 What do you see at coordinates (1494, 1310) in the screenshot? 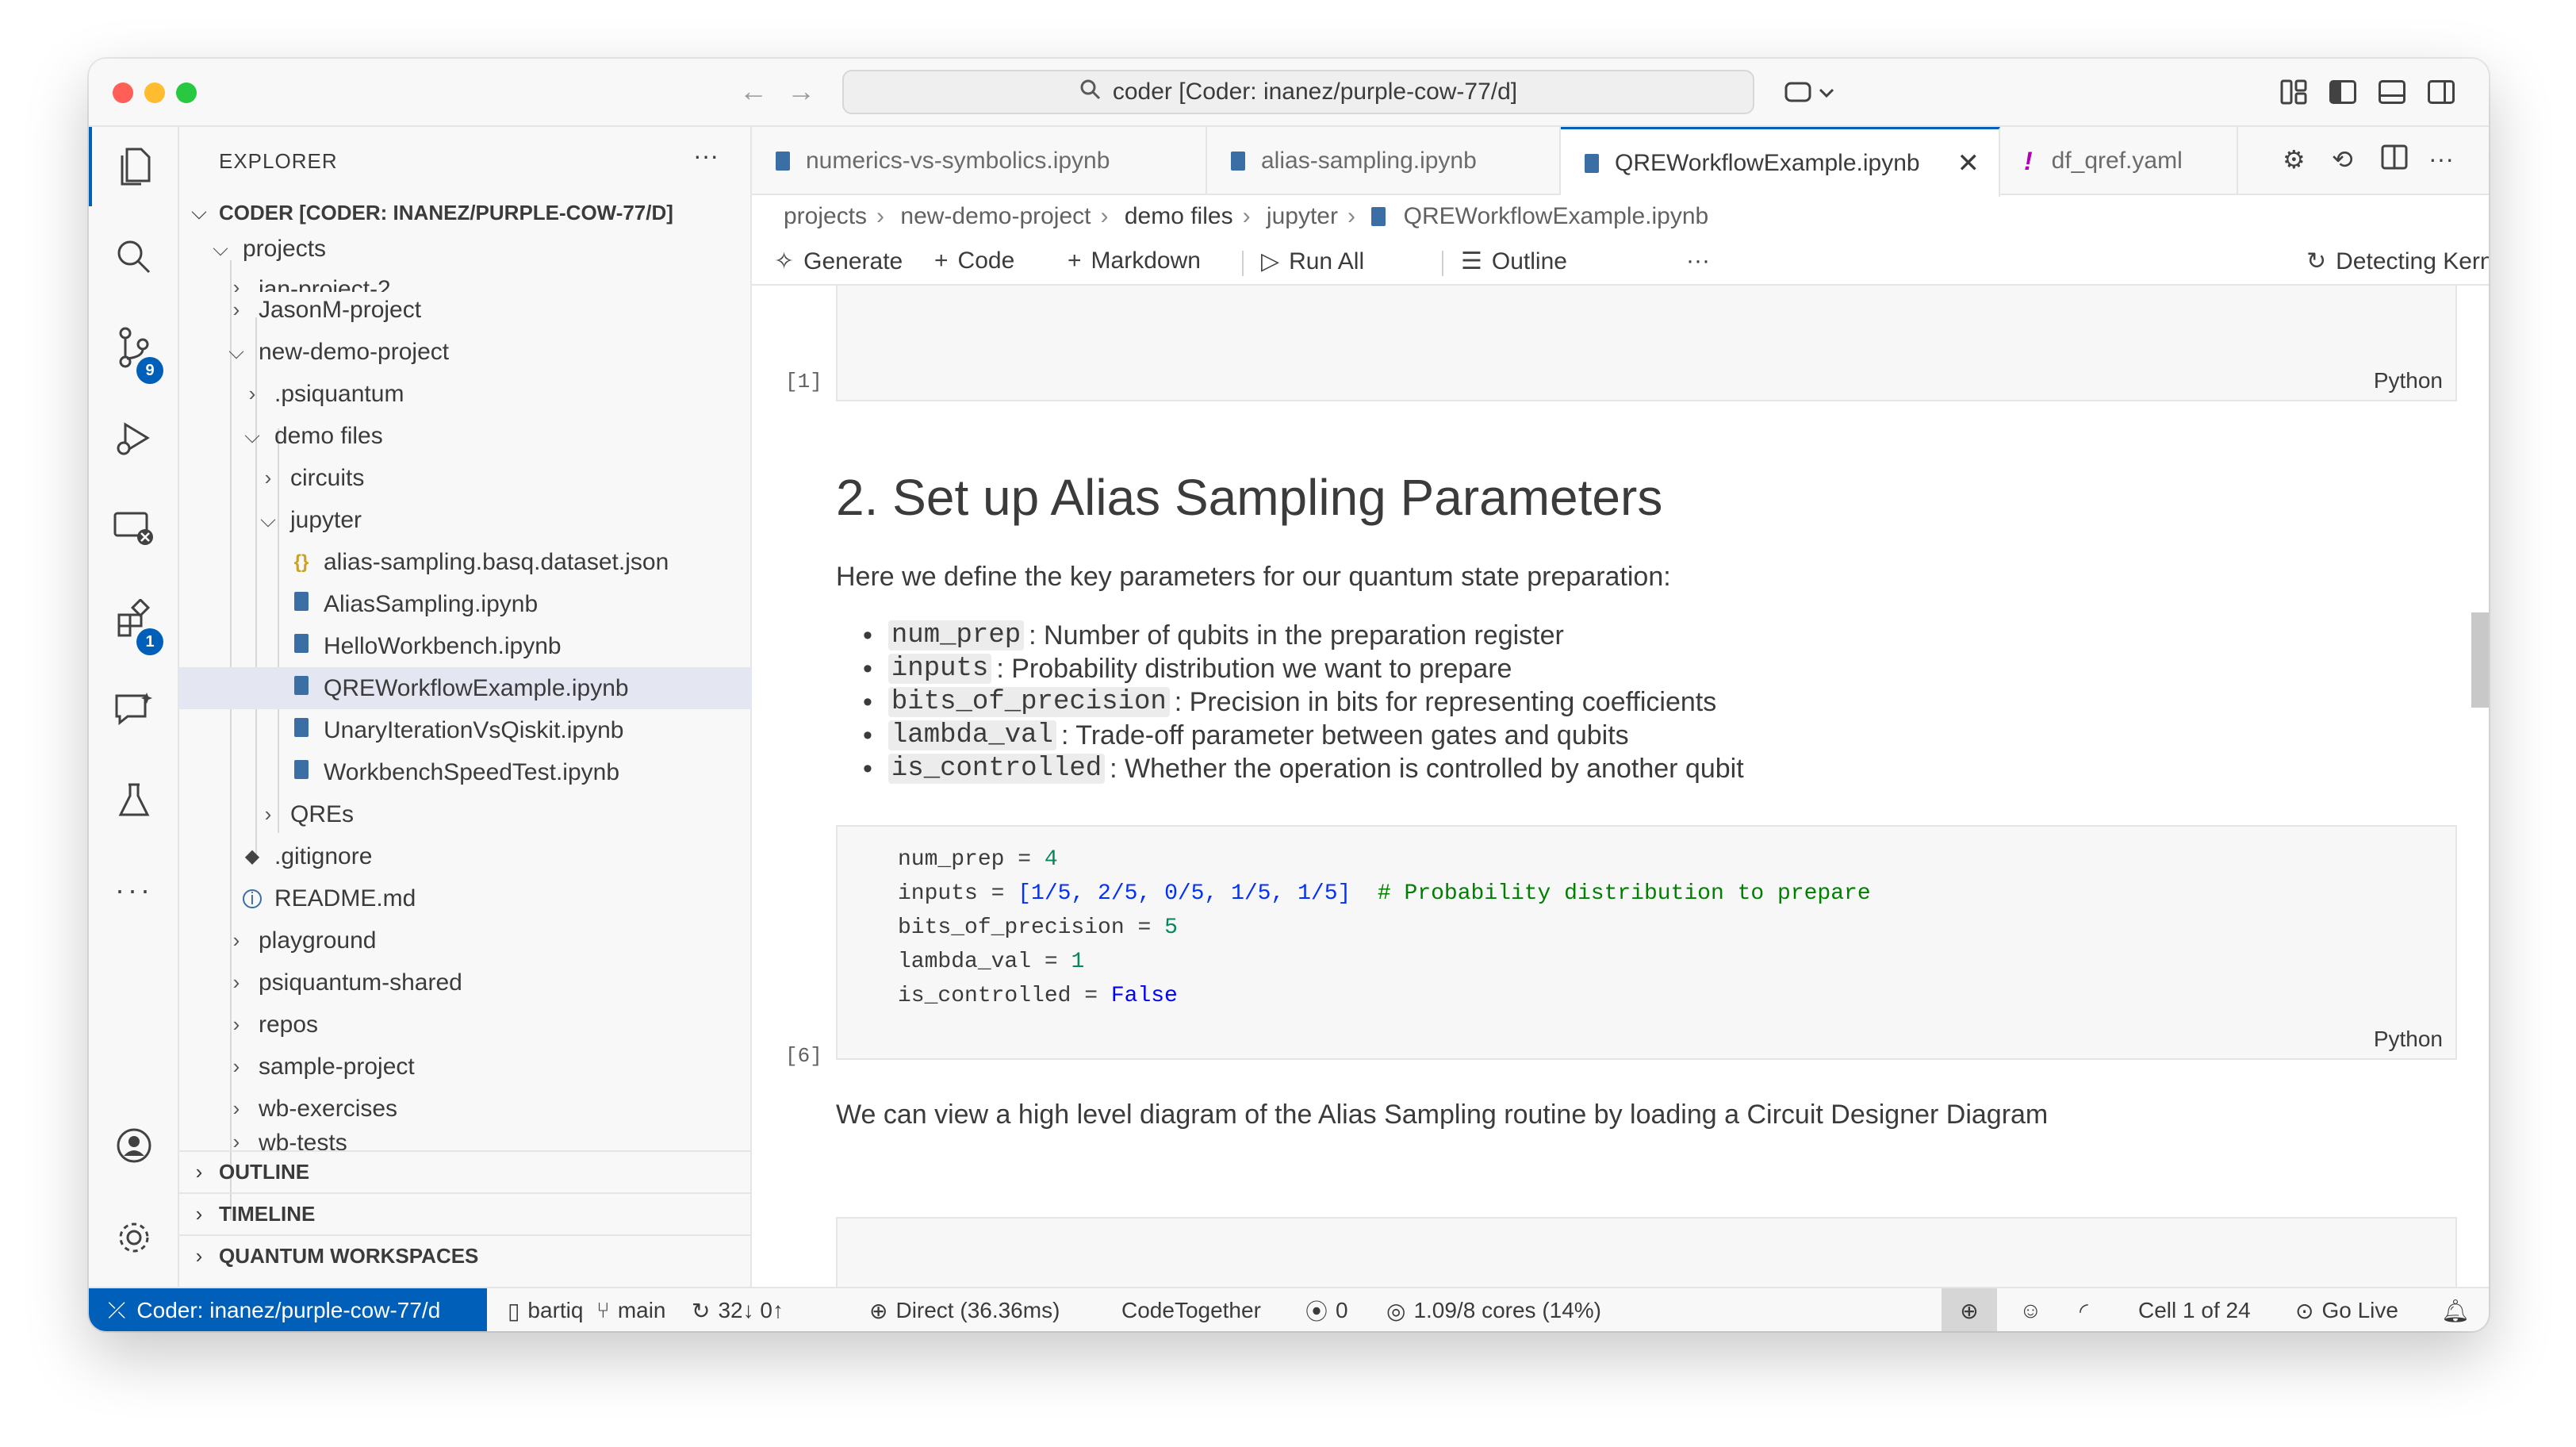
I see `status-cores: ◎ 1.09/8 cores (14%)` at bounding box center [1494, 1310].